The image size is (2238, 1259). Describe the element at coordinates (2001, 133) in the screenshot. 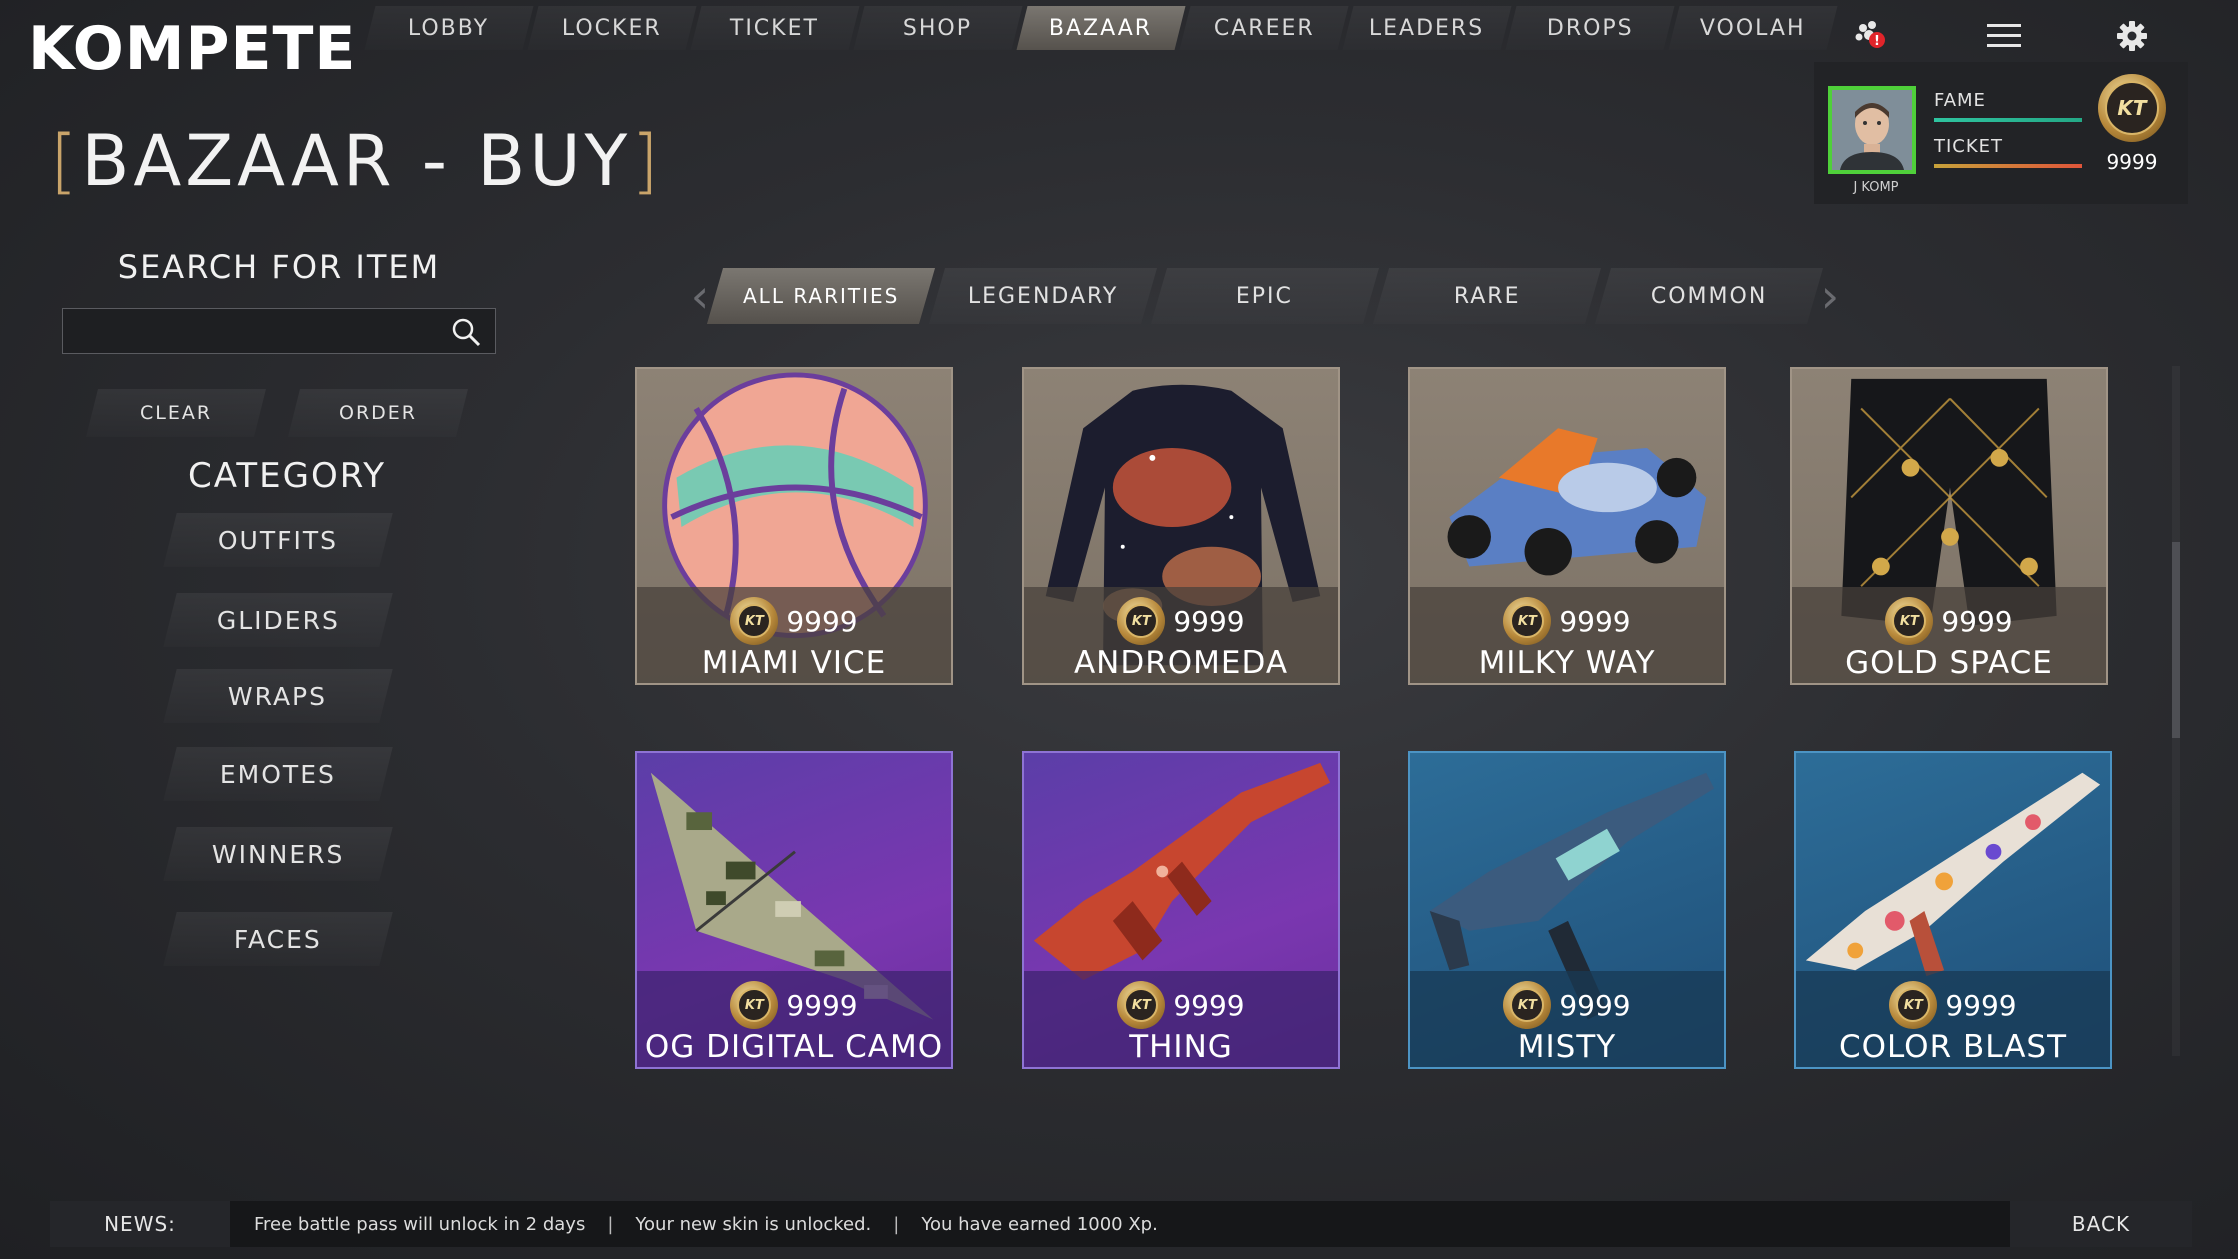

I see `profile-panel: J KOMP FAME TICKET KT 9999` at that location.